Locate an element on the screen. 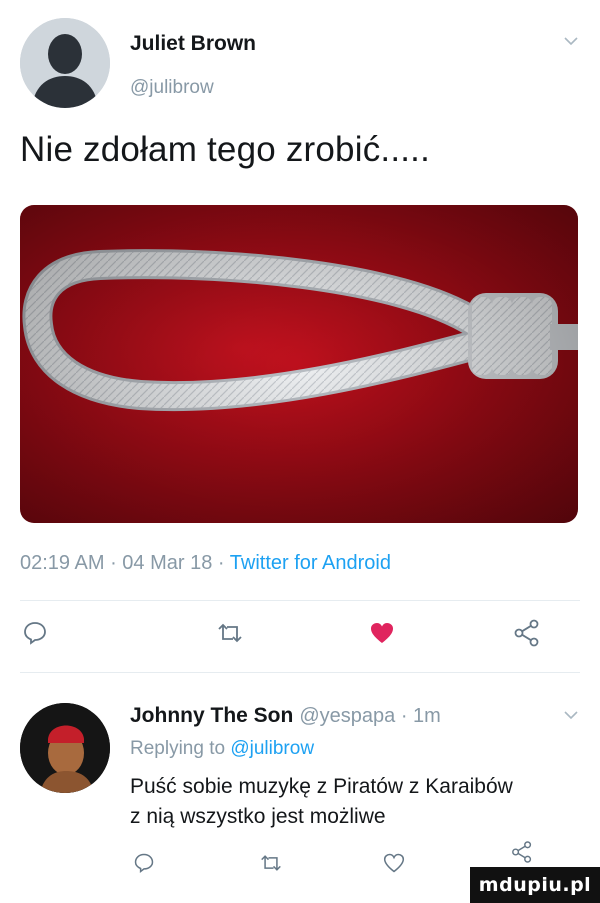 Image resolution: width=600 pixels, height=903 pixels. reply-author-avatar is located at coordinates (65, 748).